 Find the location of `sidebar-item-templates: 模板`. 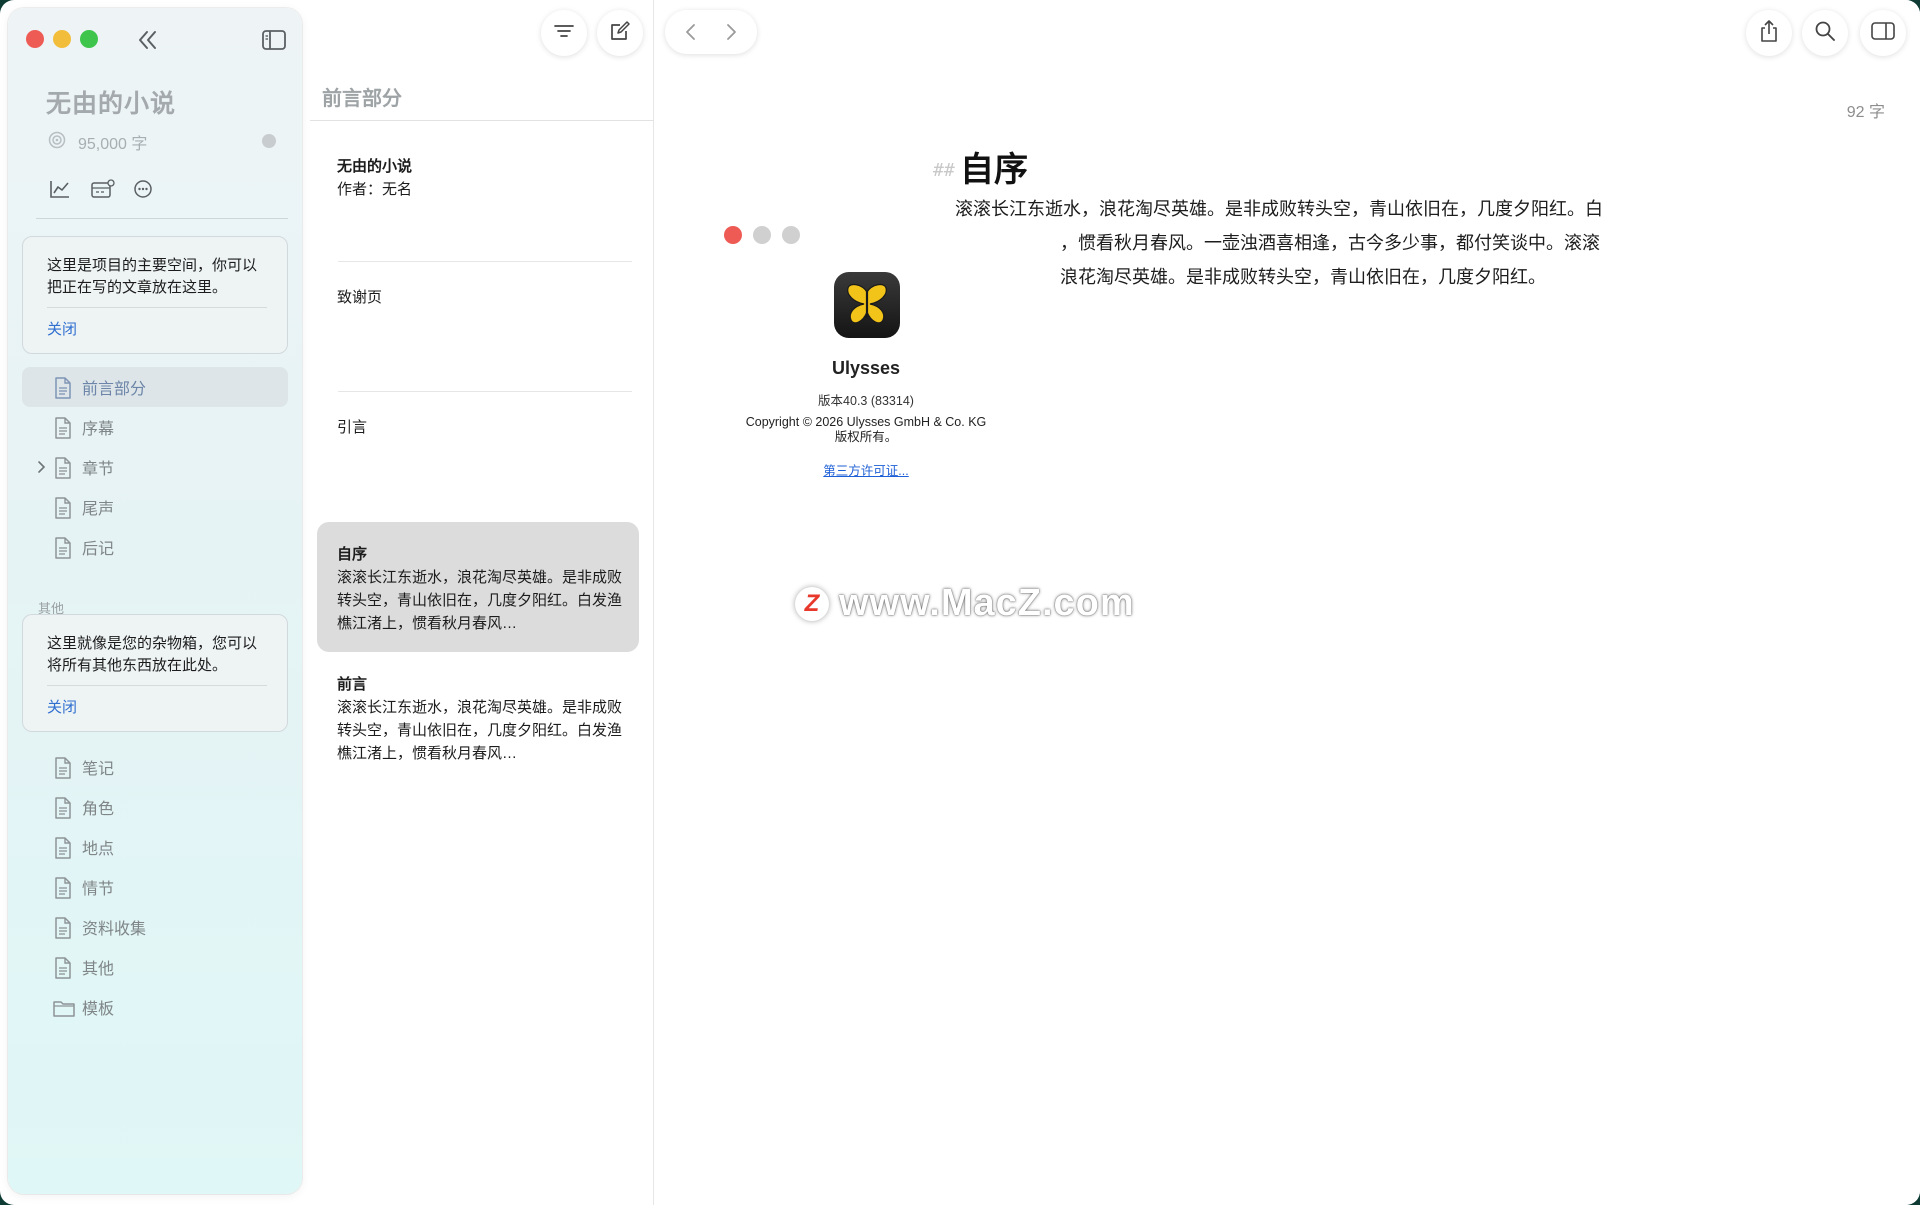

sidebar-item-templates: 模板 is located at coordinates (155, 1007).